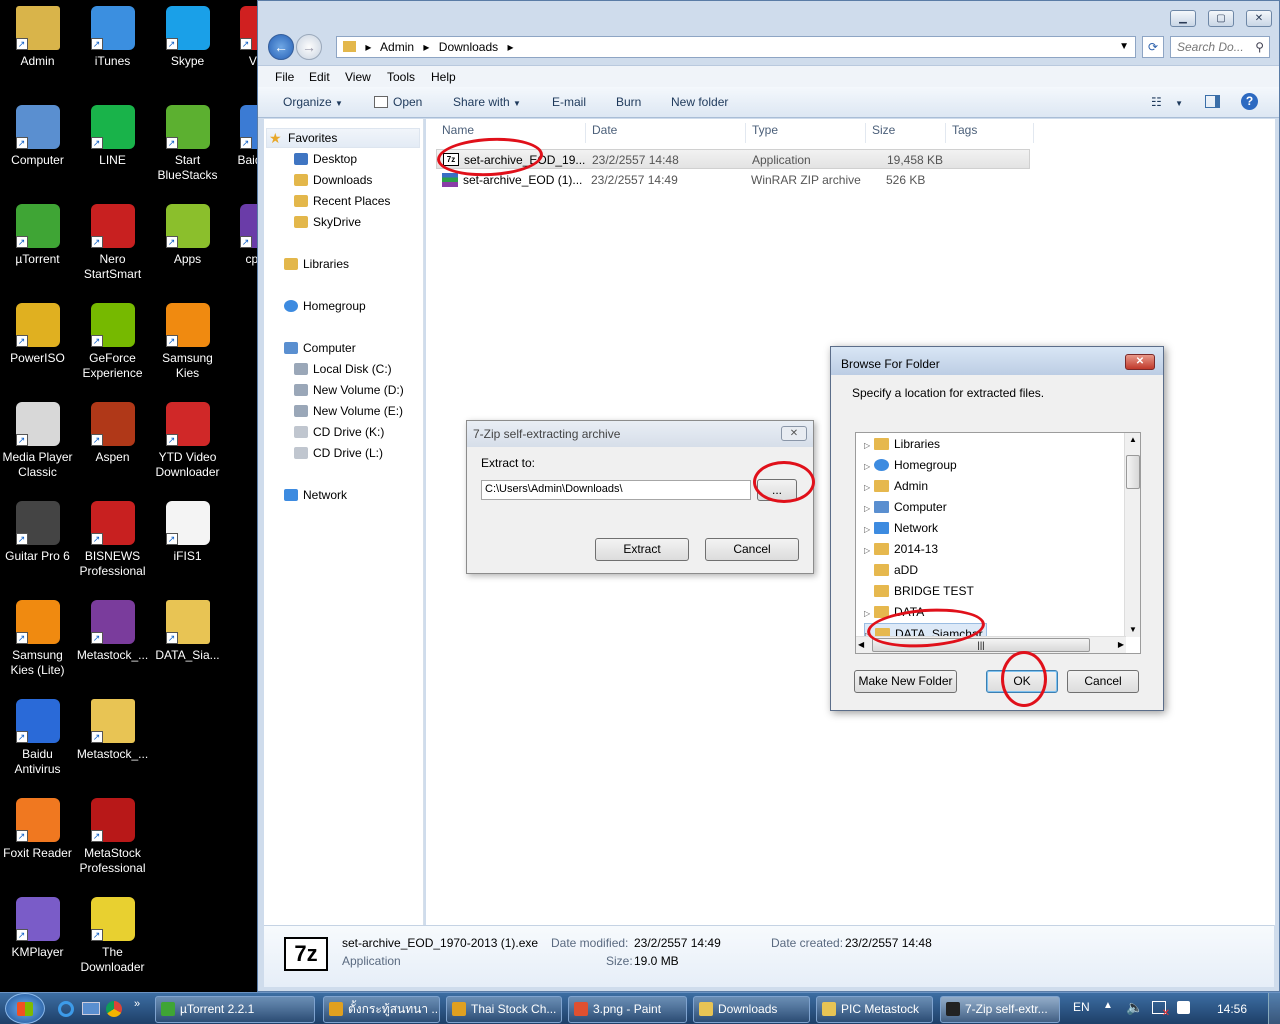  Describe the element at coordinates (1221, 18) in the screenshot. I see `maximize-button: ▢` at that location.